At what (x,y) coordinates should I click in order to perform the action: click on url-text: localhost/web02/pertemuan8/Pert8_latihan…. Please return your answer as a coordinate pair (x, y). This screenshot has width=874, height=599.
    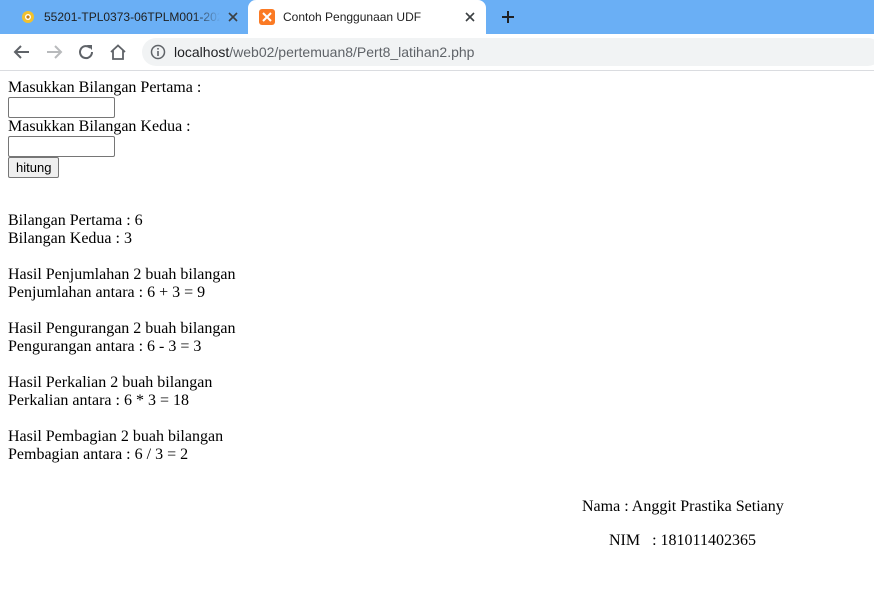
    Looking at the image, I should click on (324, 52).